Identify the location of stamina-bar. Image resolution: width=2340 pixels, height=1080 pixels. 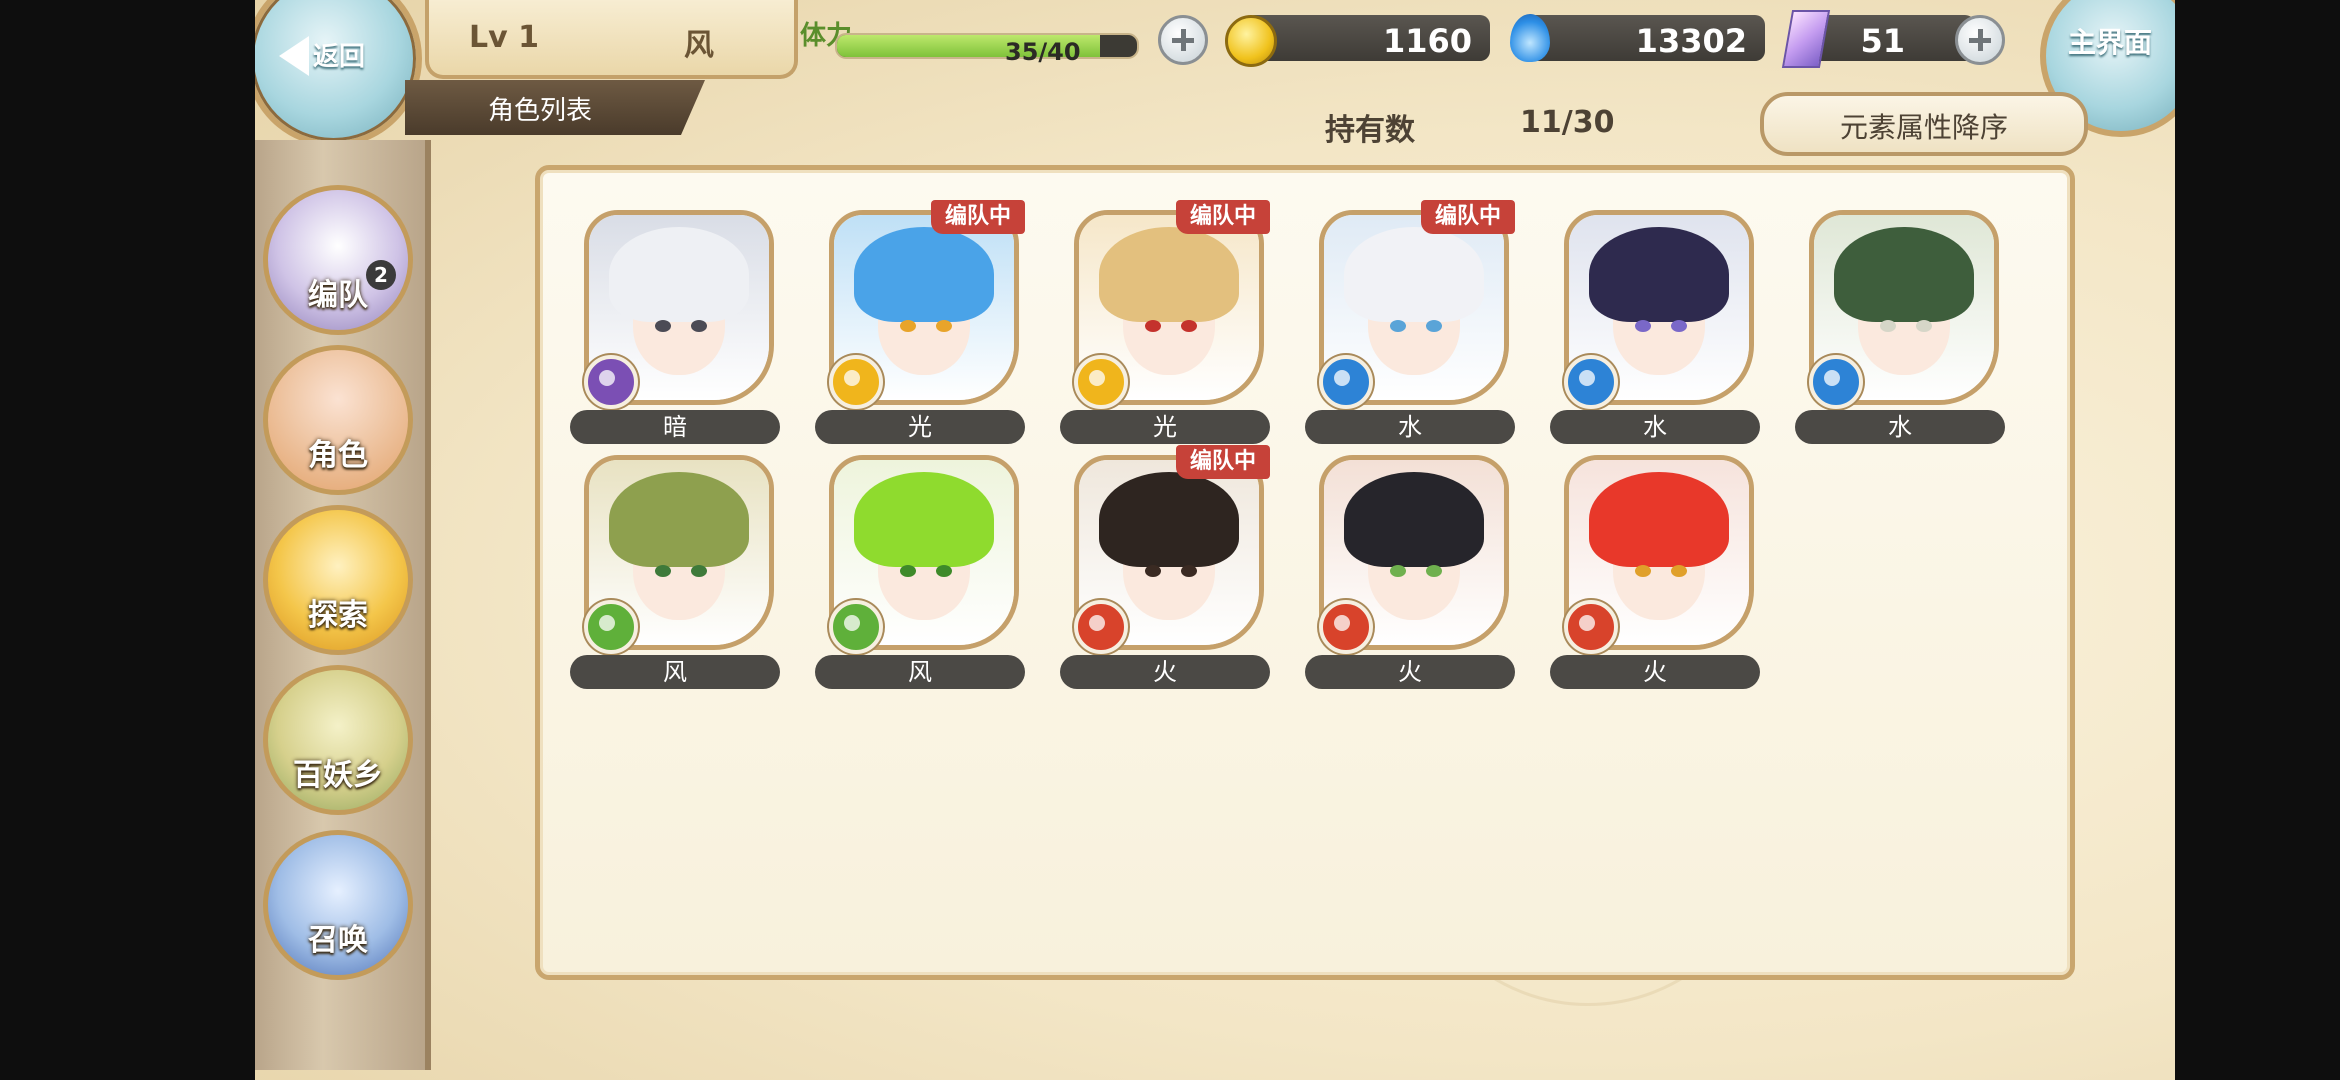
(987, 46).